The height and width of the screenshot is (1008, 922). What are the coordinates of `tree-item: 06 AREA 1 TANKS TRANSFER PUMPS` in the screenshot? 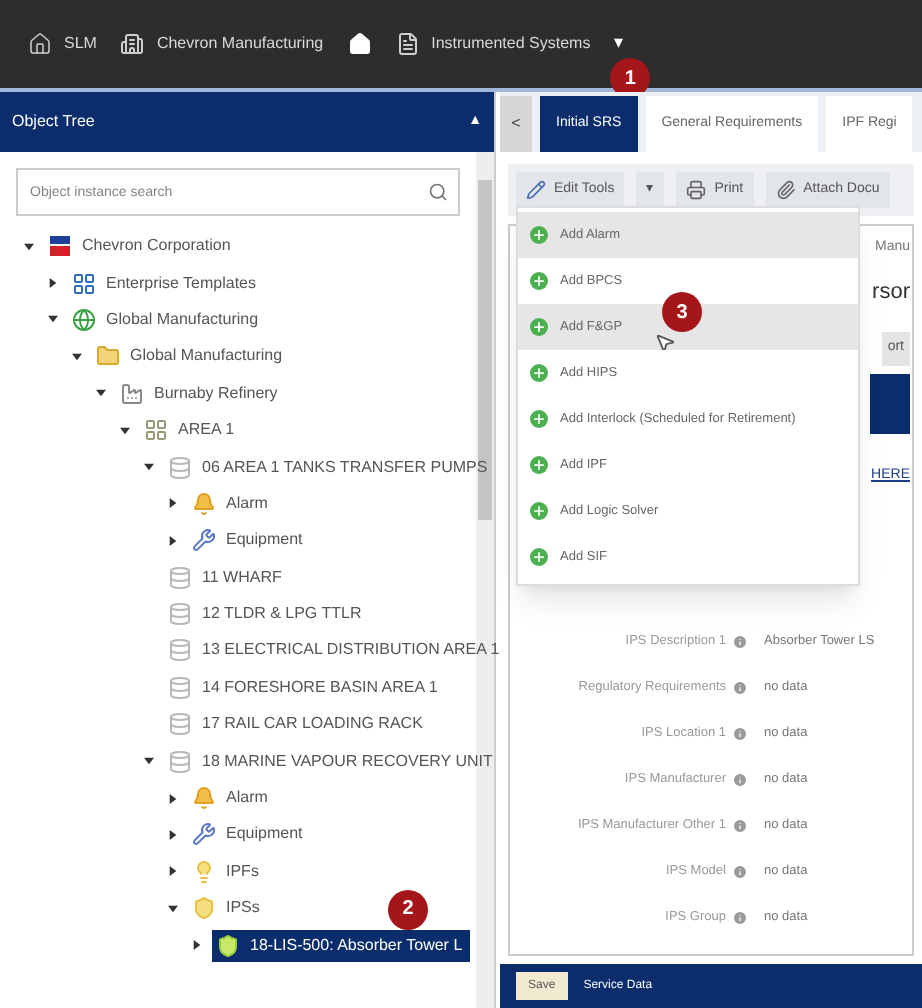 It's located at (330, 467).